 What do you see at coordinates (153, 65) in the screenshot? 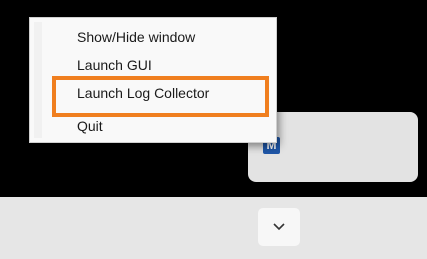
I see `menu-item-launch-gui: Launch GUI` at bounding box center [153, 65].